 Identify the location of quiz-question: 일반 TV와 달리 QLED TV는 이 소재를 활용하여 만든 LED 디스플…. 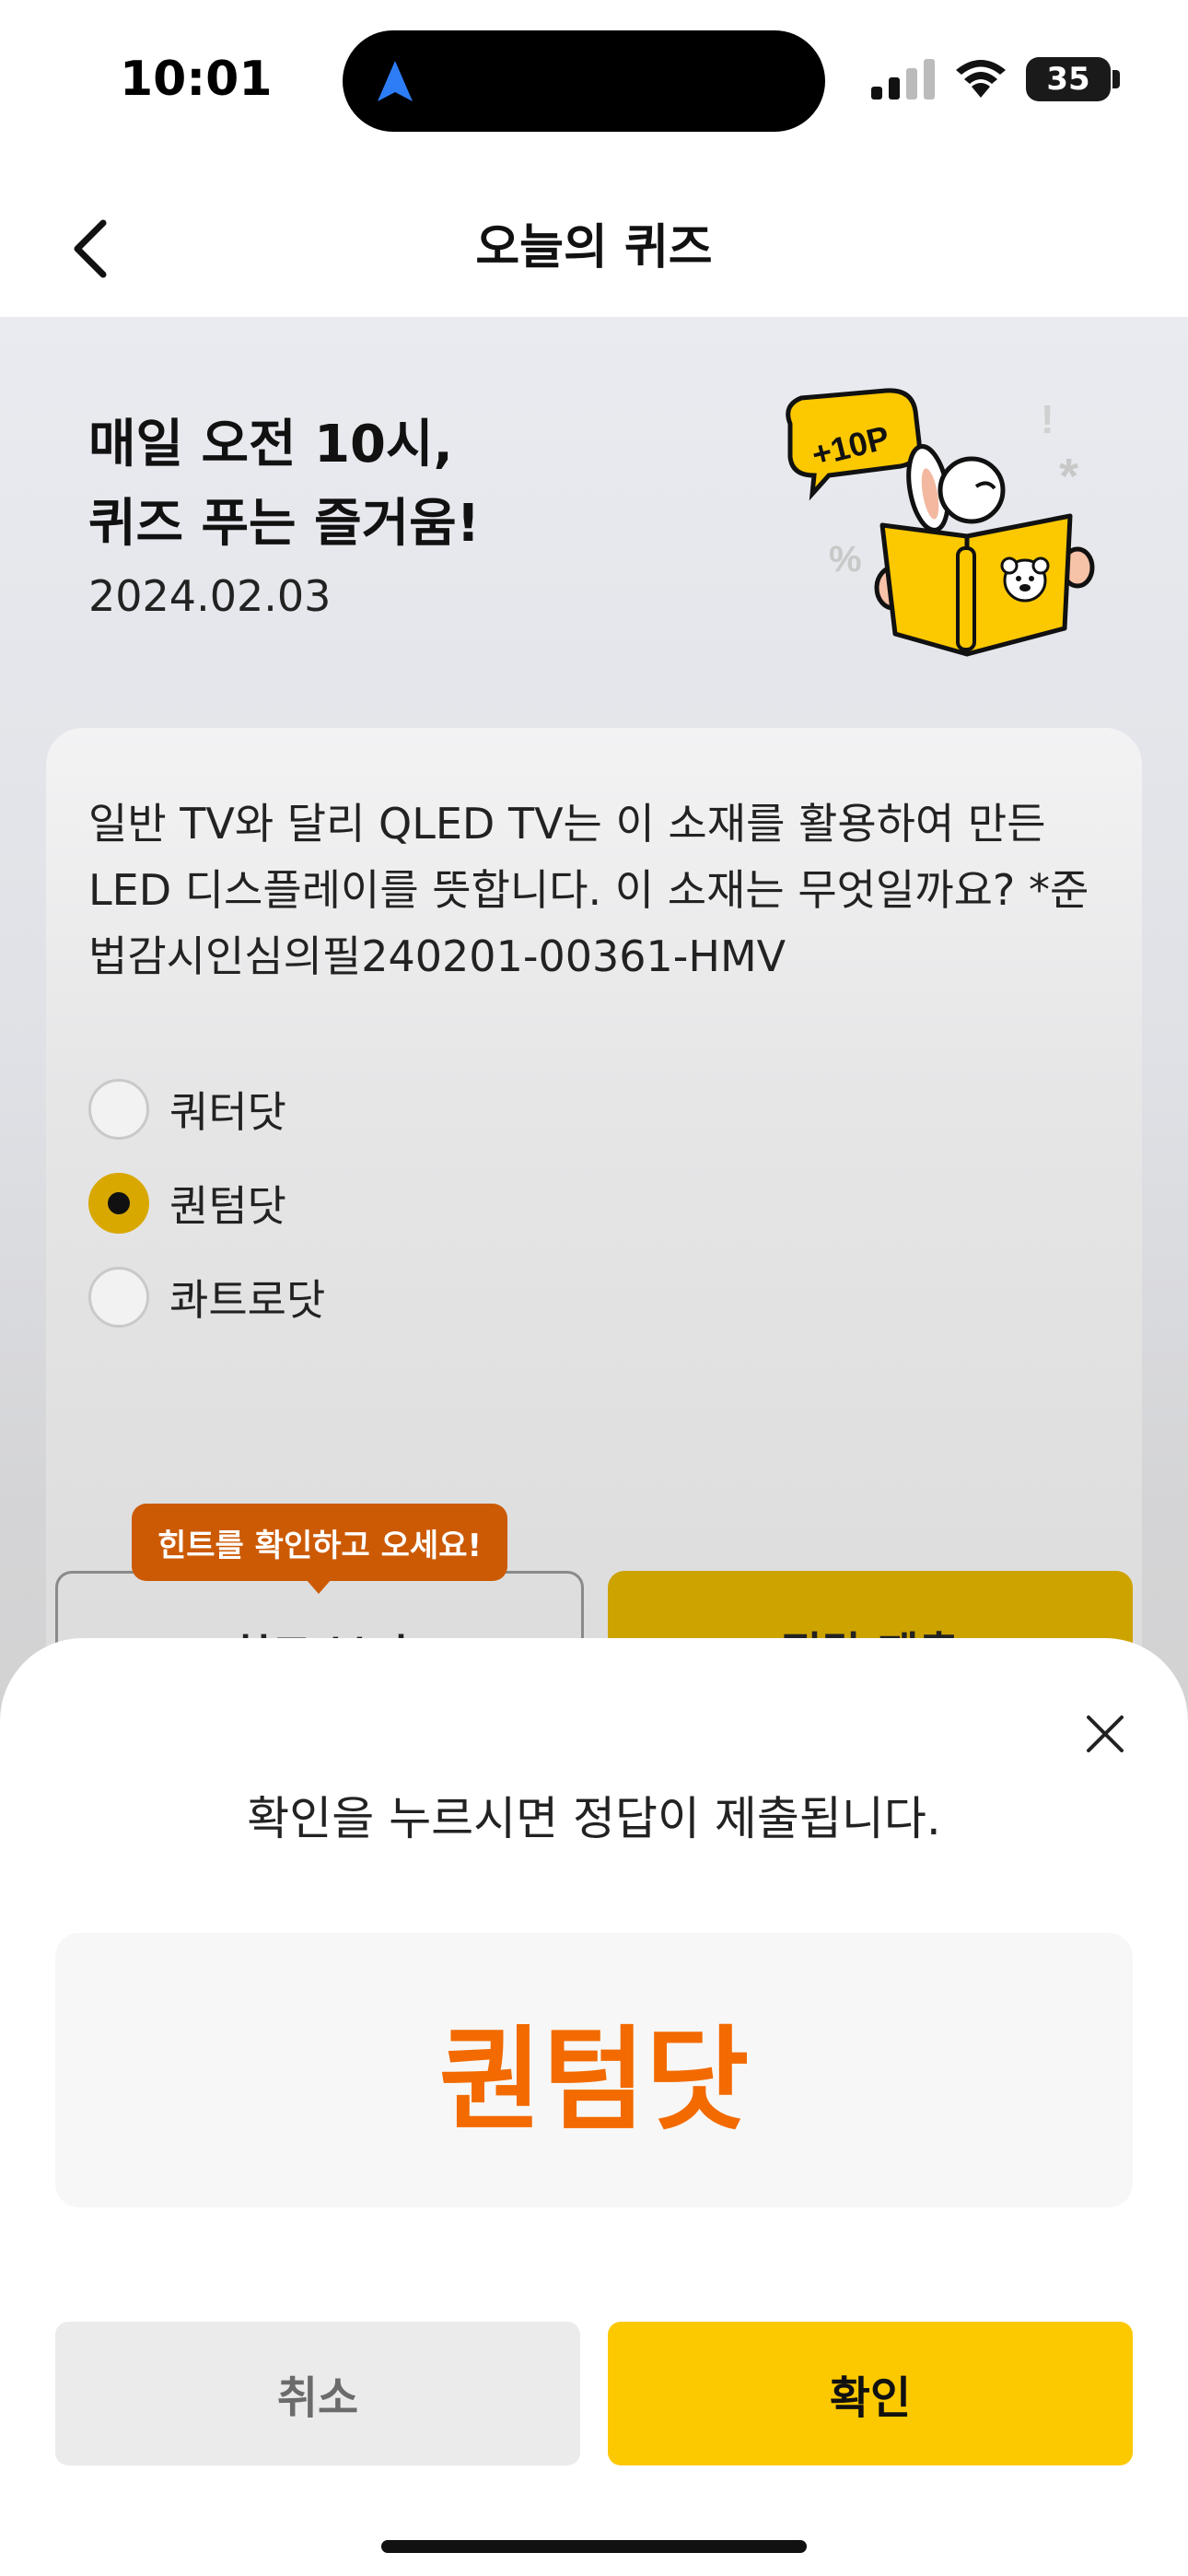
(588, 890).